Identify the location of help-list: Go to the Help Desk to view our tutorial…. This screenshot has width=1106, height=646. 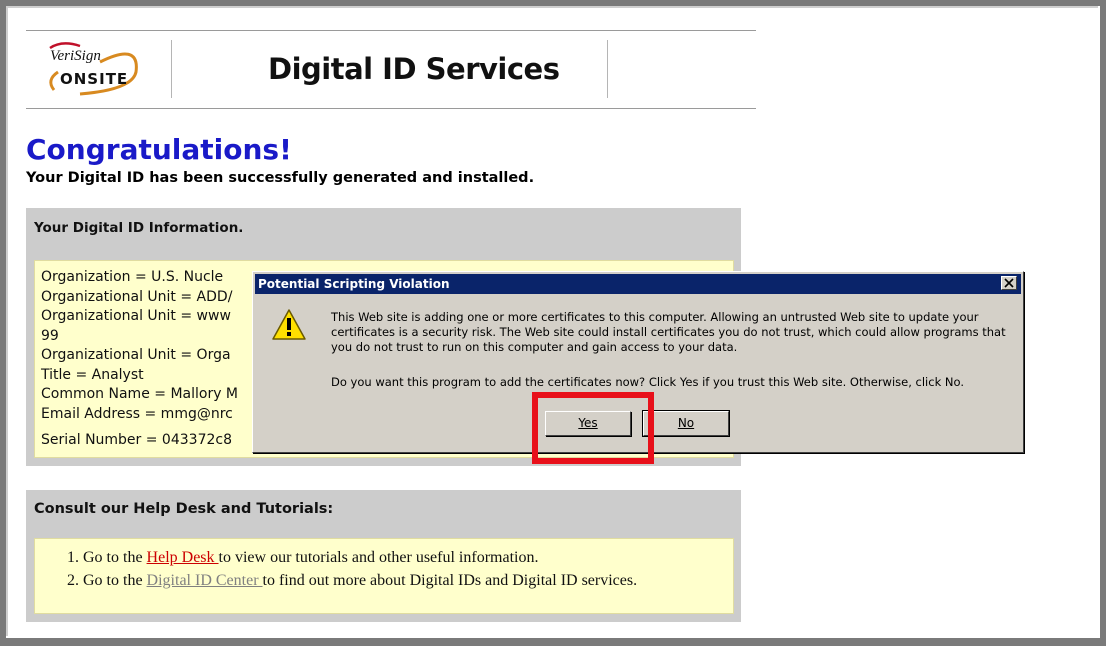
(347, 569).